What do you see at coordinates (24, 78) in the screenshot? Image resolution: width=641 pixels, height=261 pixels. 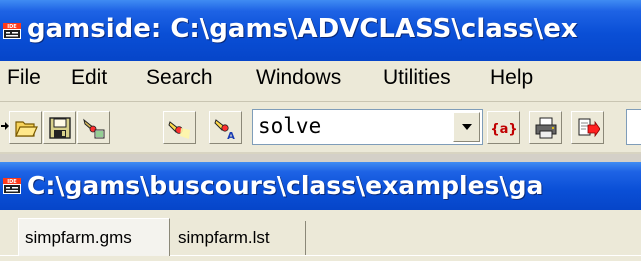 I see `menu-file: File` at bounding box center [24, 78].